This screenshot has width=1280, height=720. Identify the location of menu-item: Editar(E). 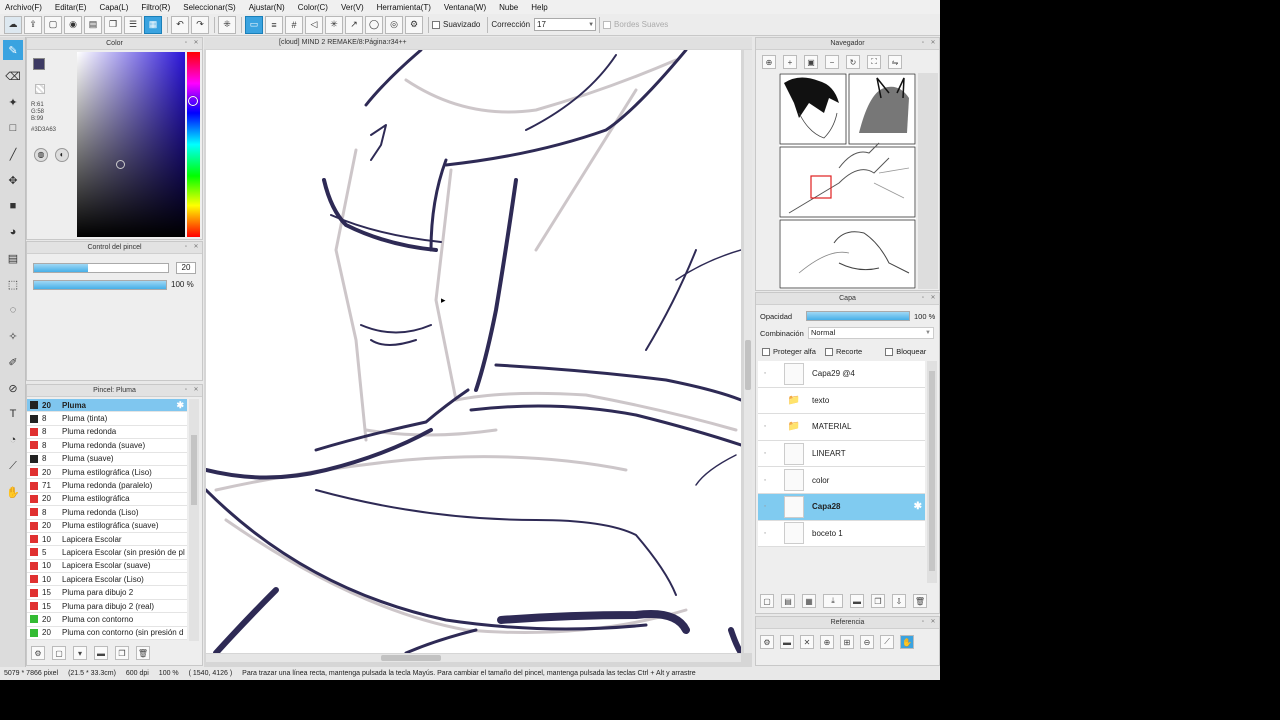
(71, 7).